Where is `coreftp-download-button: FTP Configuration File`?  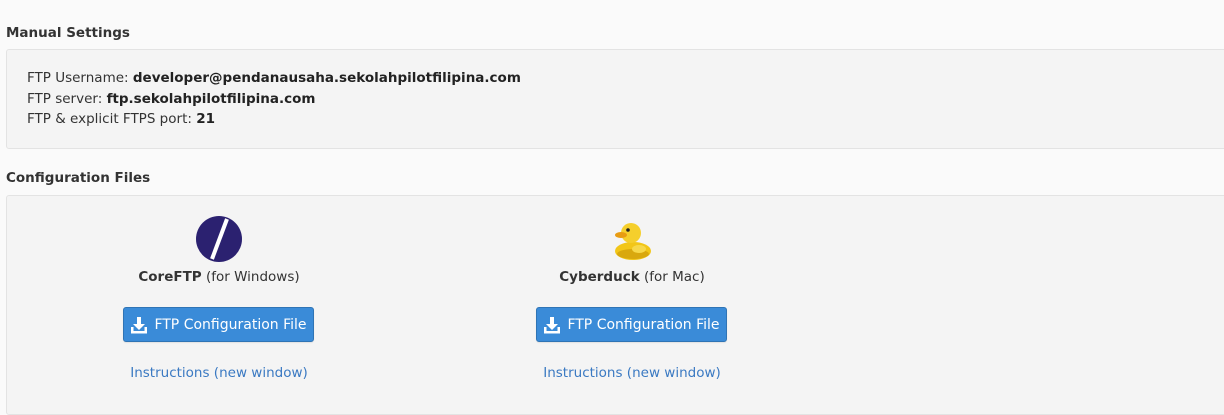 coreftp-download-button: FTP Configuration File is located at coordinates (218, 324).